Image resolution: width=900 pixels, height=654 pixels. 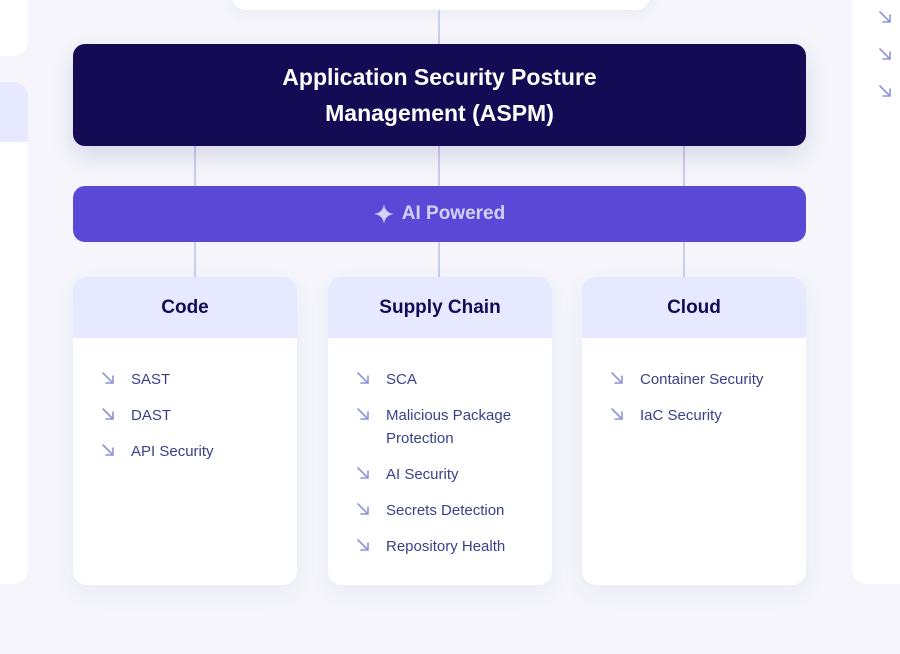 What do you see at coordinates (14, 333) in the screenshot?
I see `background-card-left` at bounding box center [14, 333].